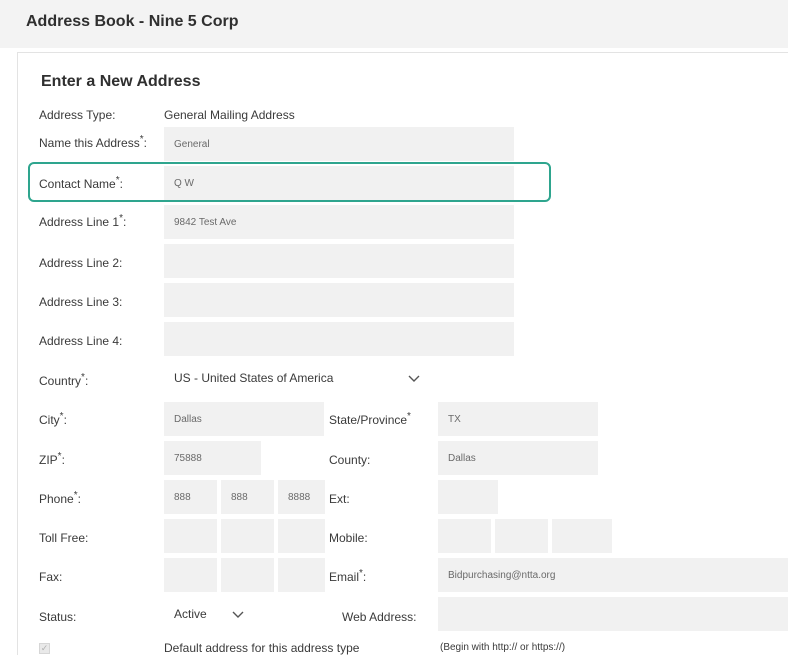 This screenshot has width=788, height=655. I want to click on web-address-hint: (Begin with http:// or https://), so click(503, 647).